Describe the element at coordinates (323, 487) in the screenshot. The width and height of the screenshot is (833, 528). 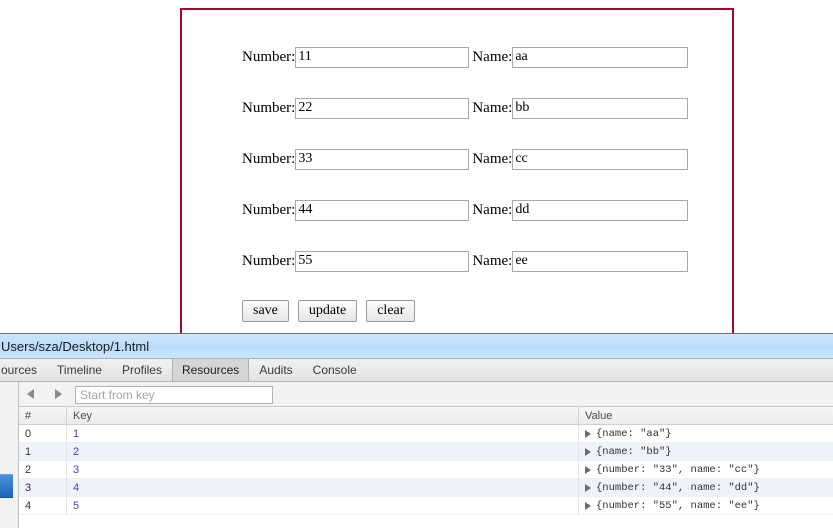
I see `cell-key: 4` at that location.